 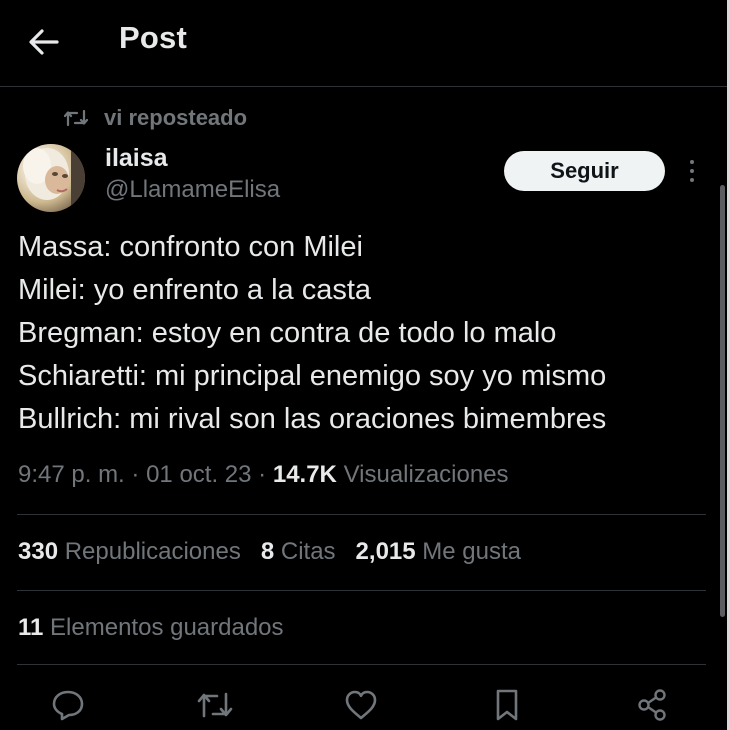 What do you see at coordinates (722, 401) in the screenshot?
I see `scrollbar` at bounding box center [722, 401].